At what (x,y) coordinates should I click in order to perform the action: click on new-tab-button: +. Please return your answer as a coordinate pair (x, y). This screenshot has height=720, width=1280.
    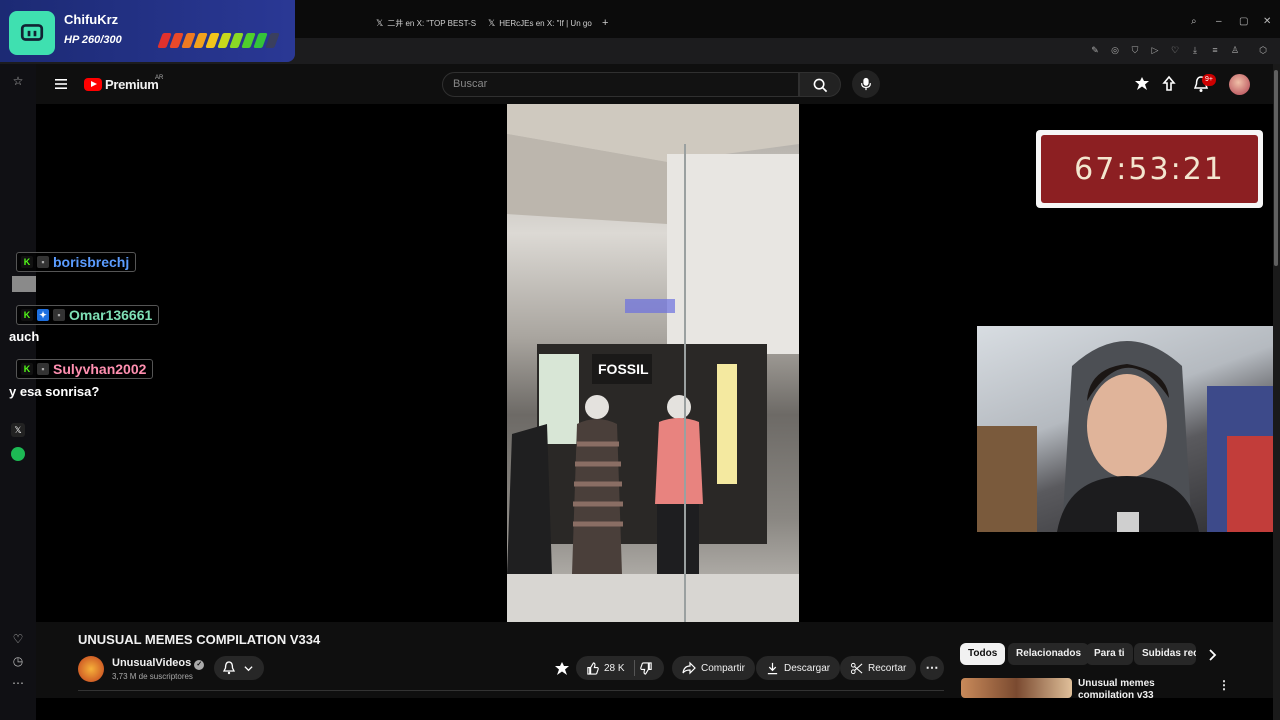
    Looking at the image, I should click on (605, 23).